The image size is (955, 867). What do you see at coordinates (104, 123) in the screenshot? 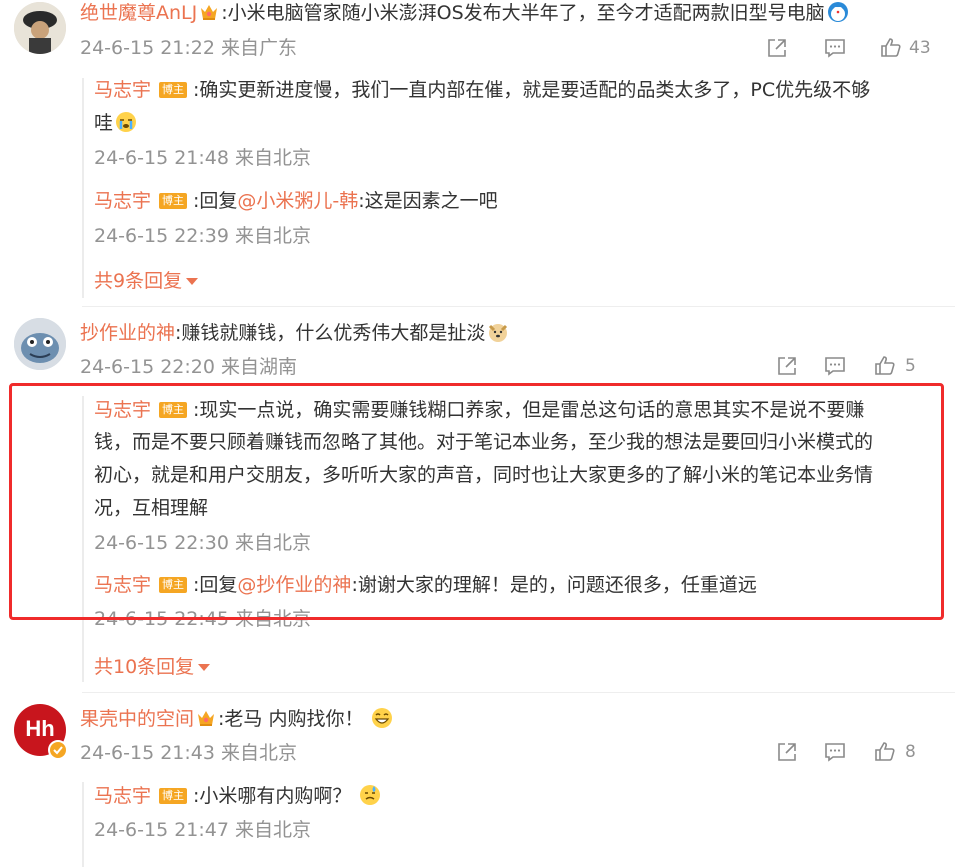
I see `reply-text-cont: 哇` at bounding box center [104, 123].